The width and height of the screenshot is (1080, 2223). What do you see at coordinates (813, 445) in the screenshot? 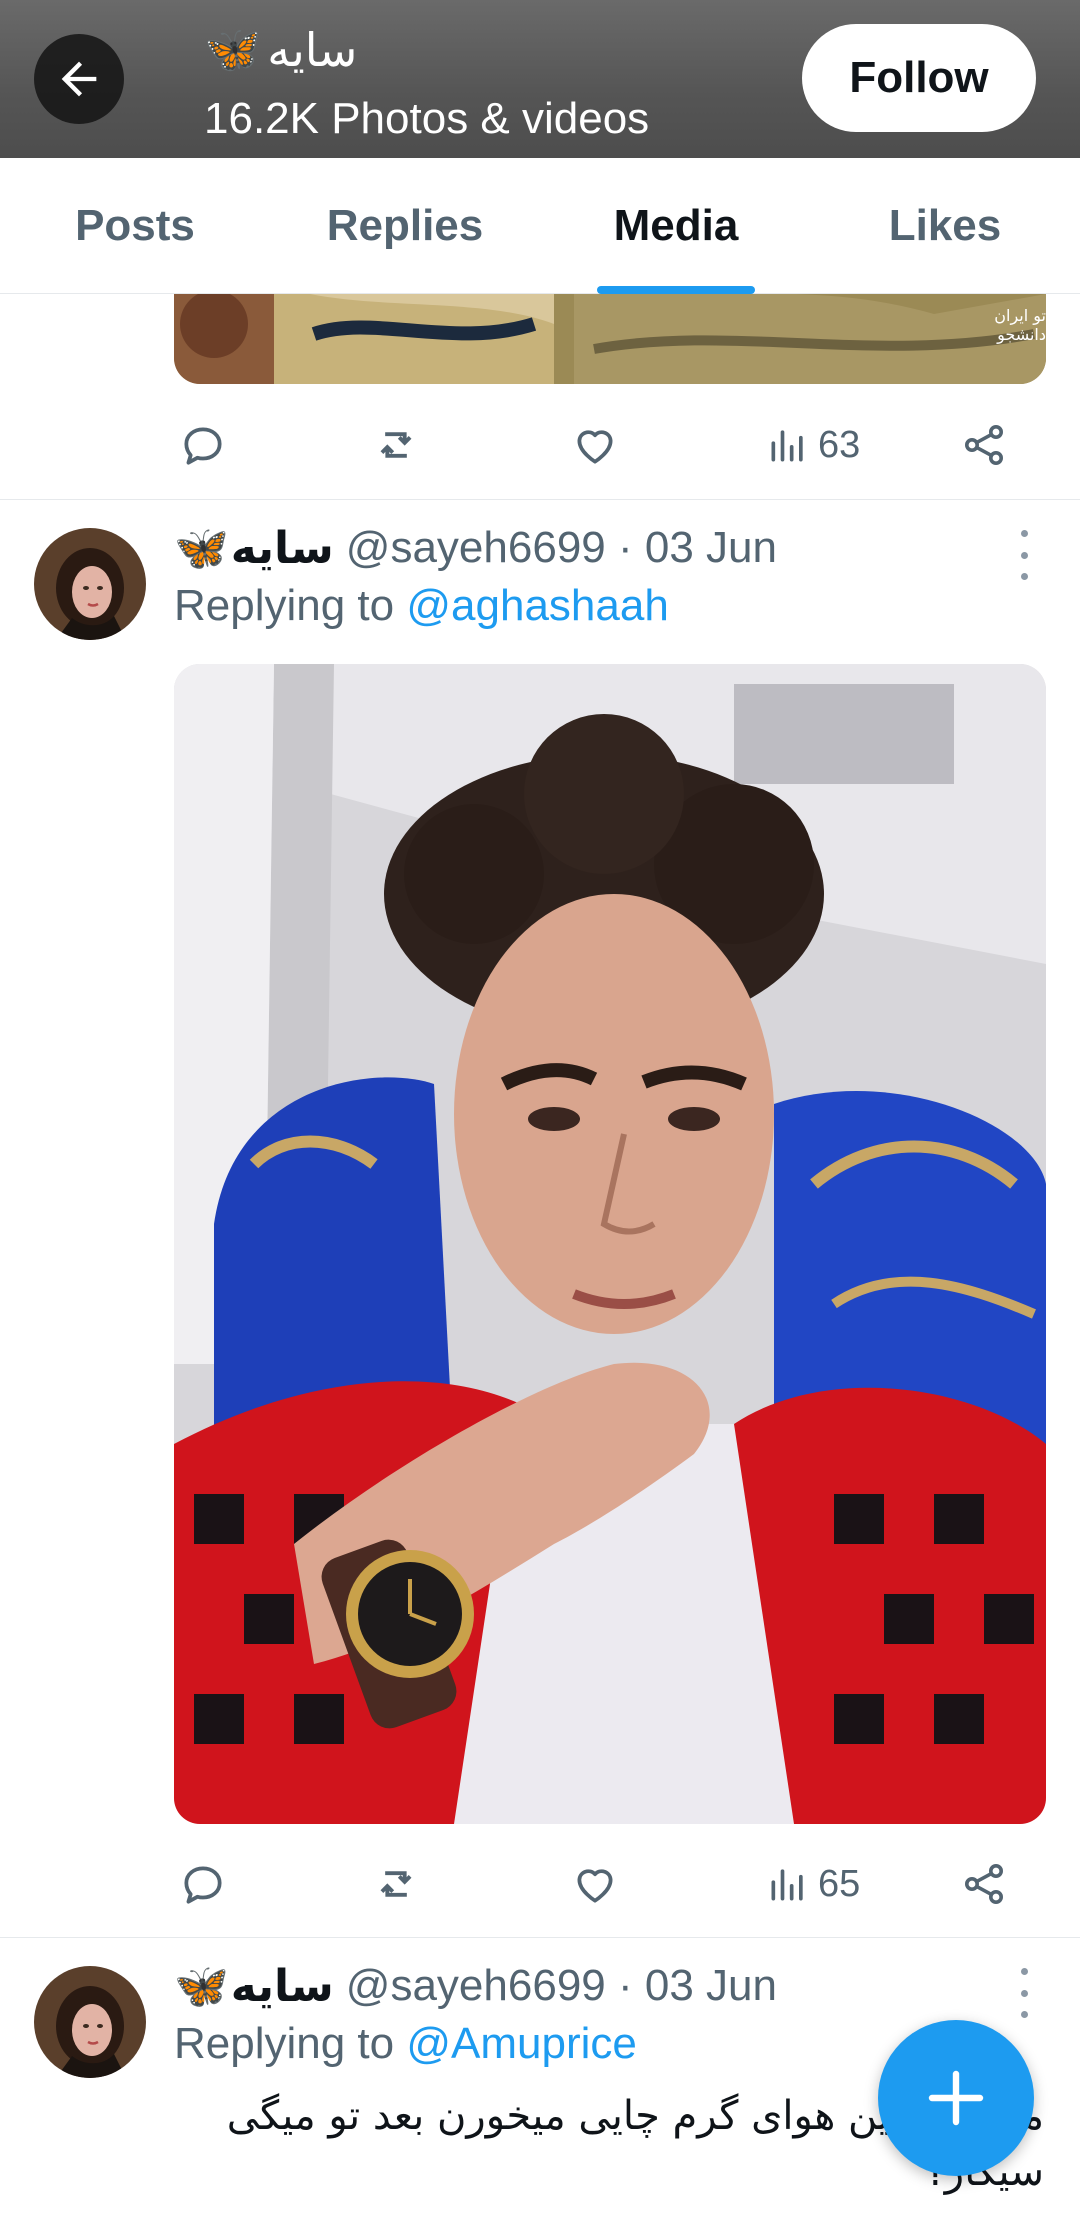
I see `views-button: 63` at bounding box center [813, 445].